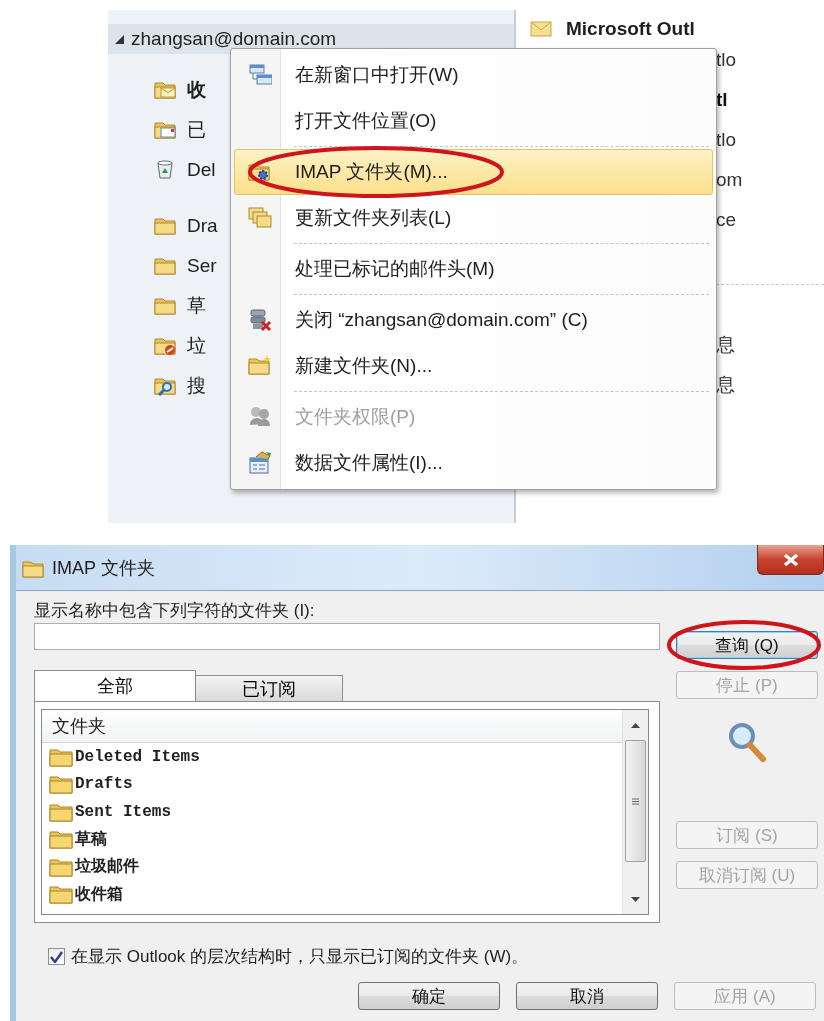 This screenshot has width=824, height=1021. I want to click on message-text: tl, so click(722, 100).